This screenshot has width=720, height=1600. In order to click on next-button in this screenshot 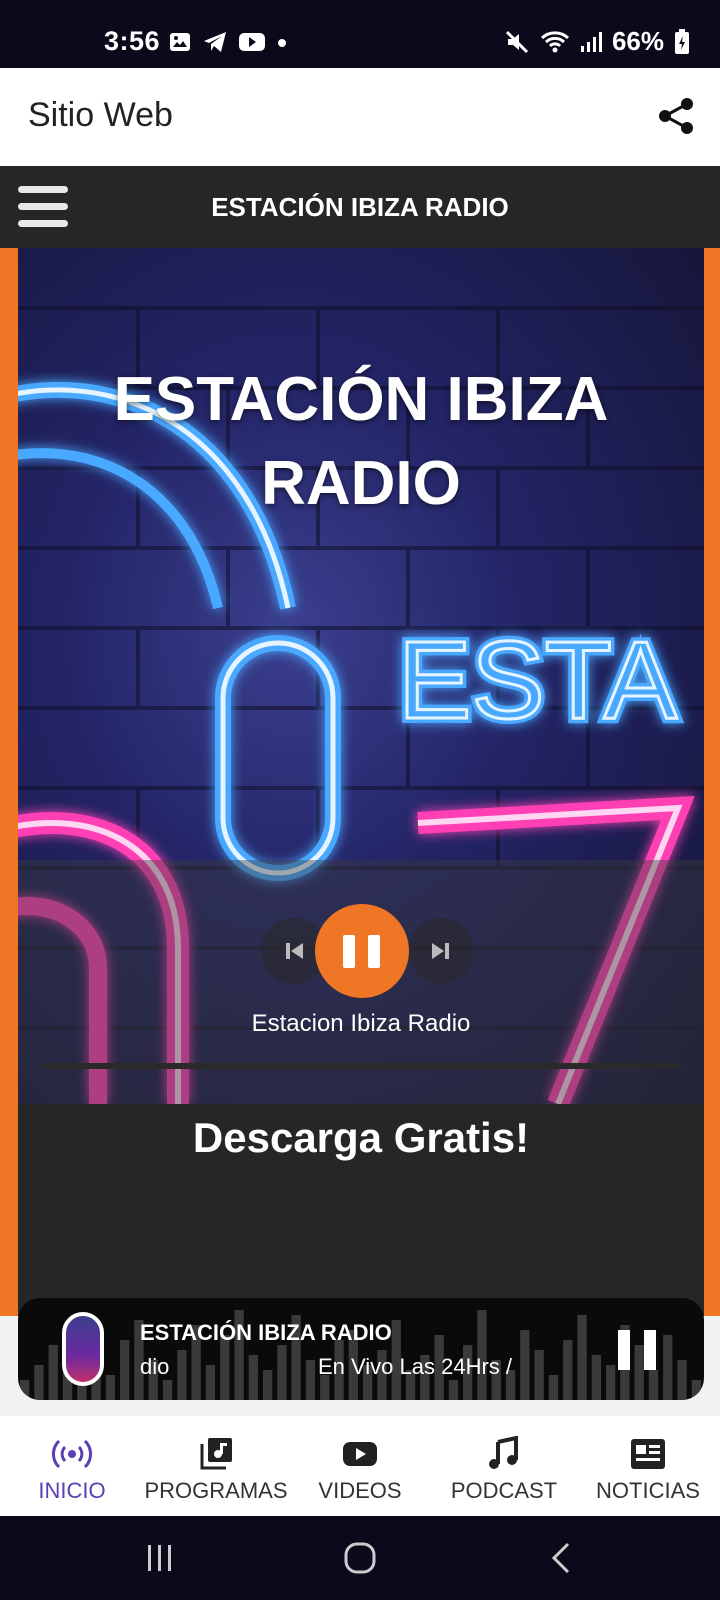, I will do `click(441, 951)`.